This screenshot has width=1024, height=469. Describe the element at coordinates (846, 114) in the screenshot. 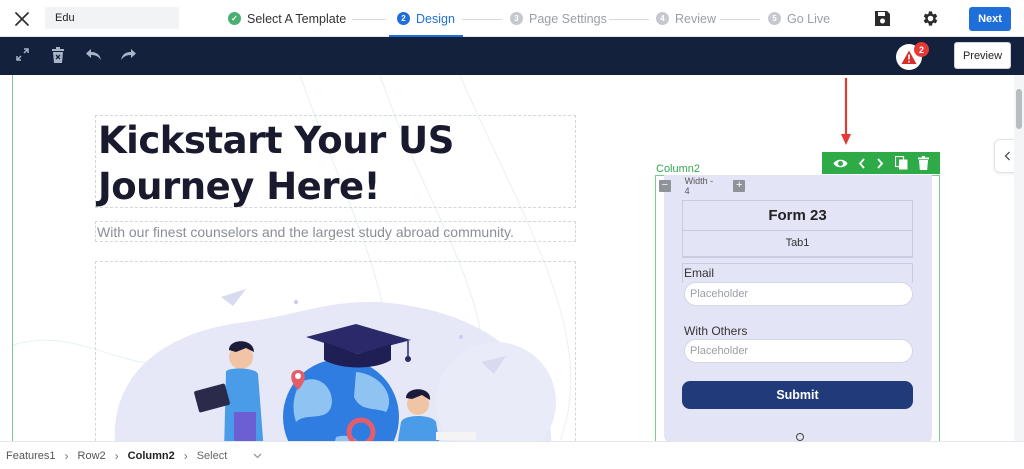

I see `pointer-arrow-icon` at that location.